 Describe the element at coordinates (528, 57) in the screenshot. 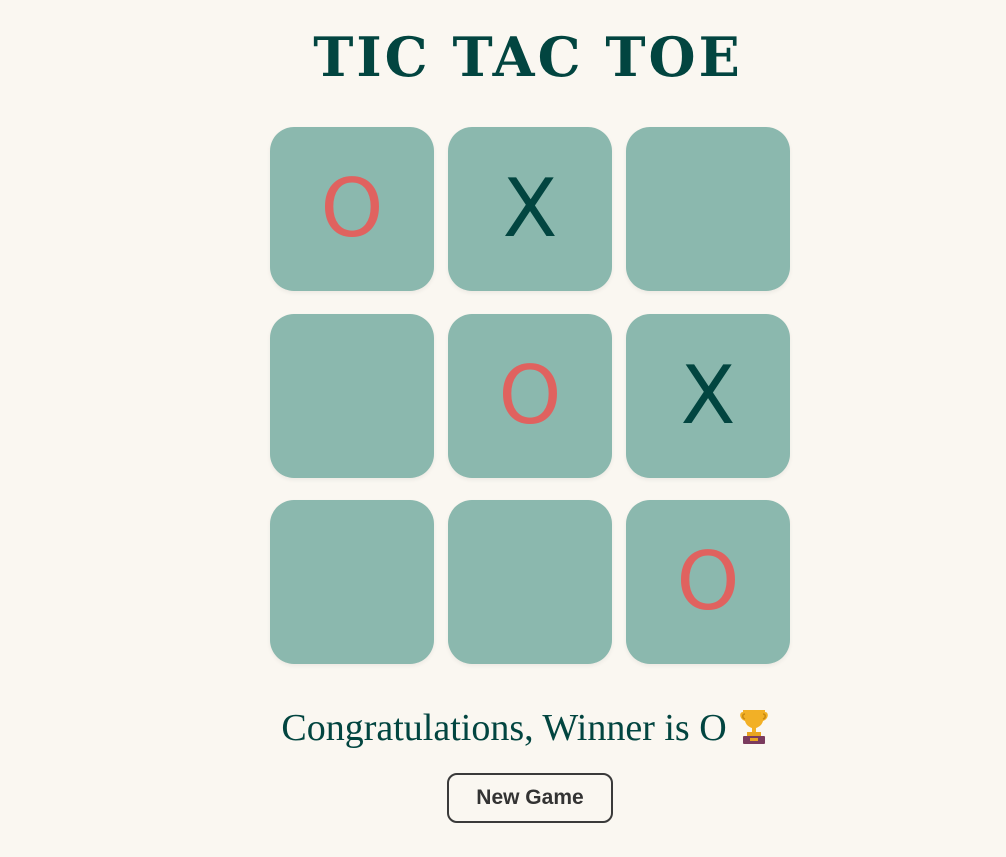

I see `game-title: TIC TAC TOE` at that location.